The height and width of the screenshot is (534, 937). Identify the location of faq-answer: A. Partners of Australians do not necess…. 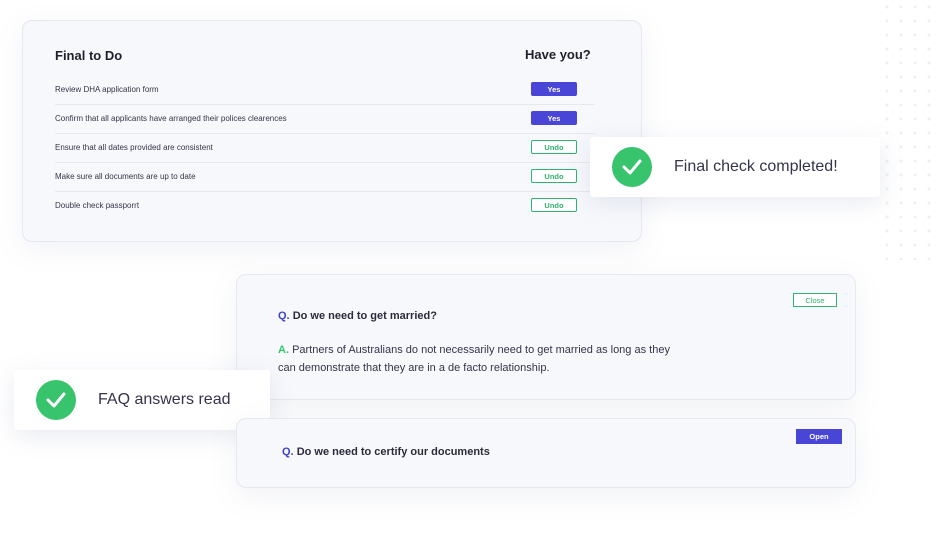
(478, 359).